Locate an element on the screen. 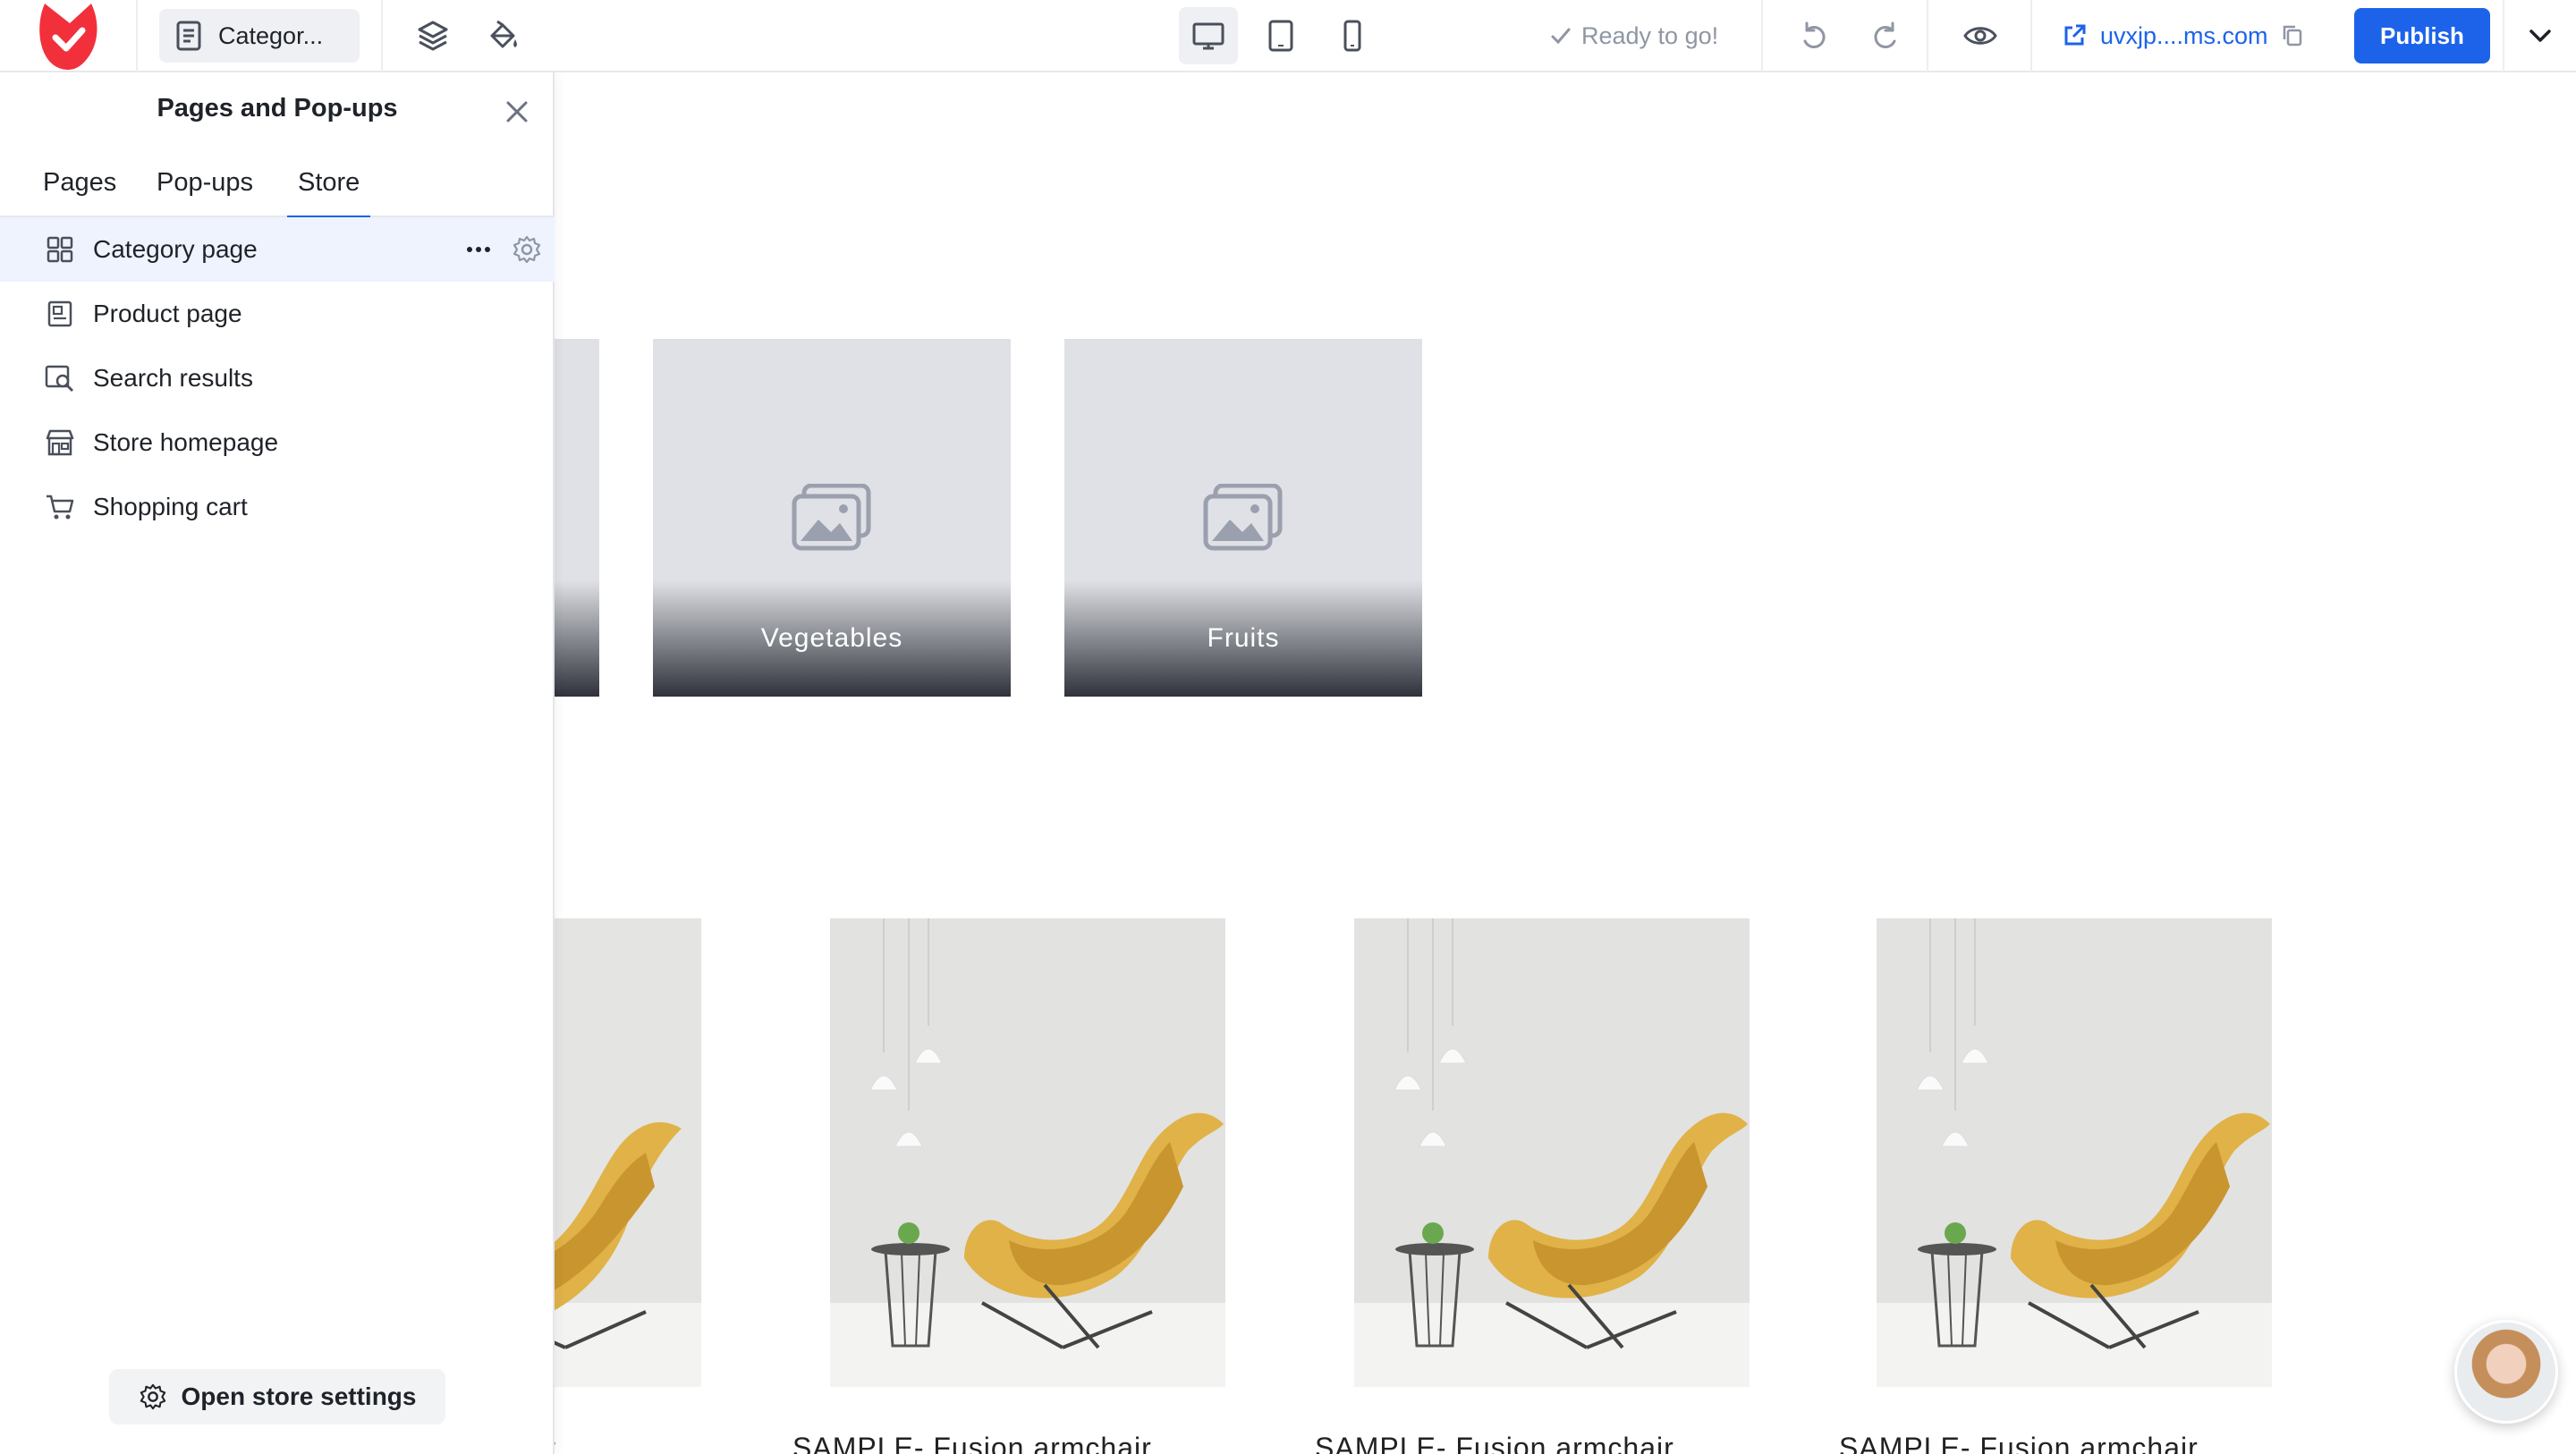 Image resolution: width=2576 pixels, height=1454 pixels. save-status: Ready to go! is located at coordinates (1633, 36).